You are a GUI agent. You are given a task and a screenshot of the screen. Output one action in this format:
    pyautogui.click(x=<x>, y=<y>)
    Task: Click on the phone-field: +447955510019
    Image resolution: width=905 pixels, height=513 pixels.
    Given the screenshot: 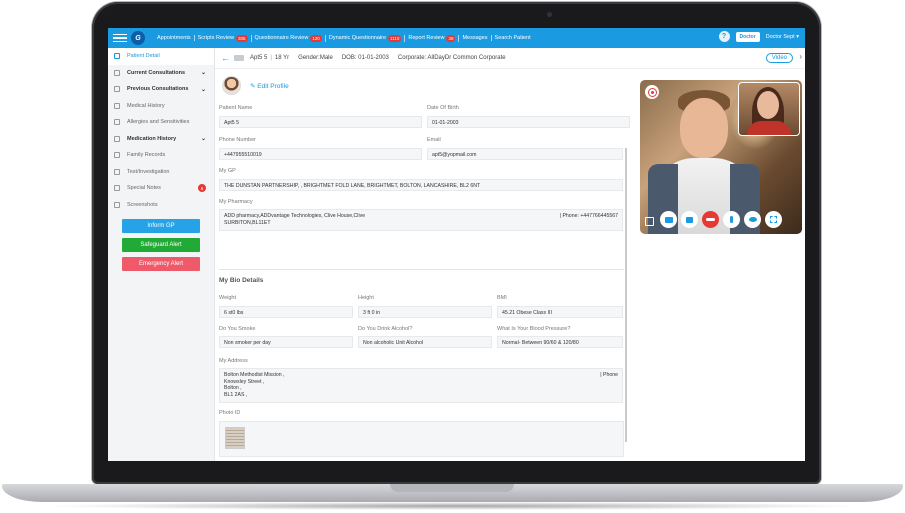 What is the action you would take?
    pyautogui.click(x=320, y=154)
    